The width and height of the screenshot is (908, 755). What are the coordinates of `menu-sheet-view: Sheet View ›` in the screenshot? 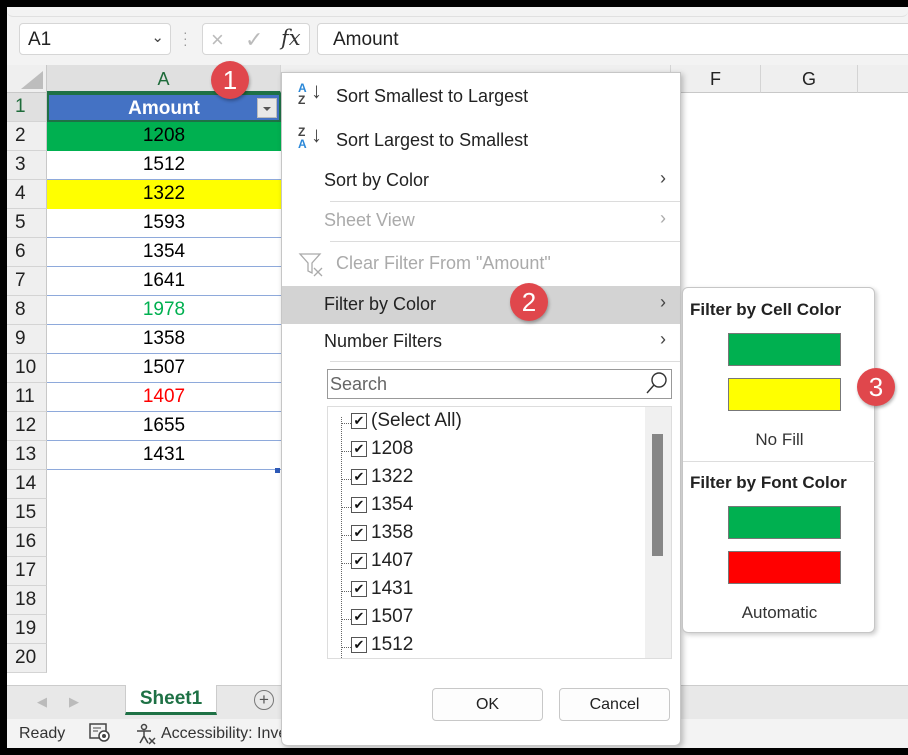 It's located at (481, 221).